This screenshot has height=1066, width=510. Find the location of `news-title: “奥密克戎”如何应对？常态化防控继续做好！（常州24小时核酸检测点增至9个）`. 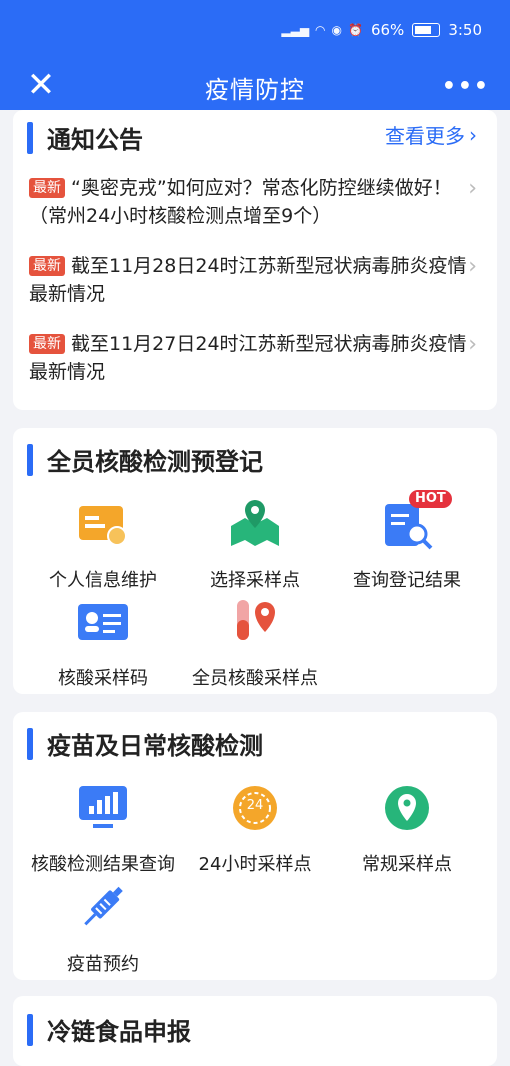

news-title: “奥密克戎”如何应对？常态化防控继续做好！（常州24小时核酸检测点增至9个） is located at coordinates (240, 202).